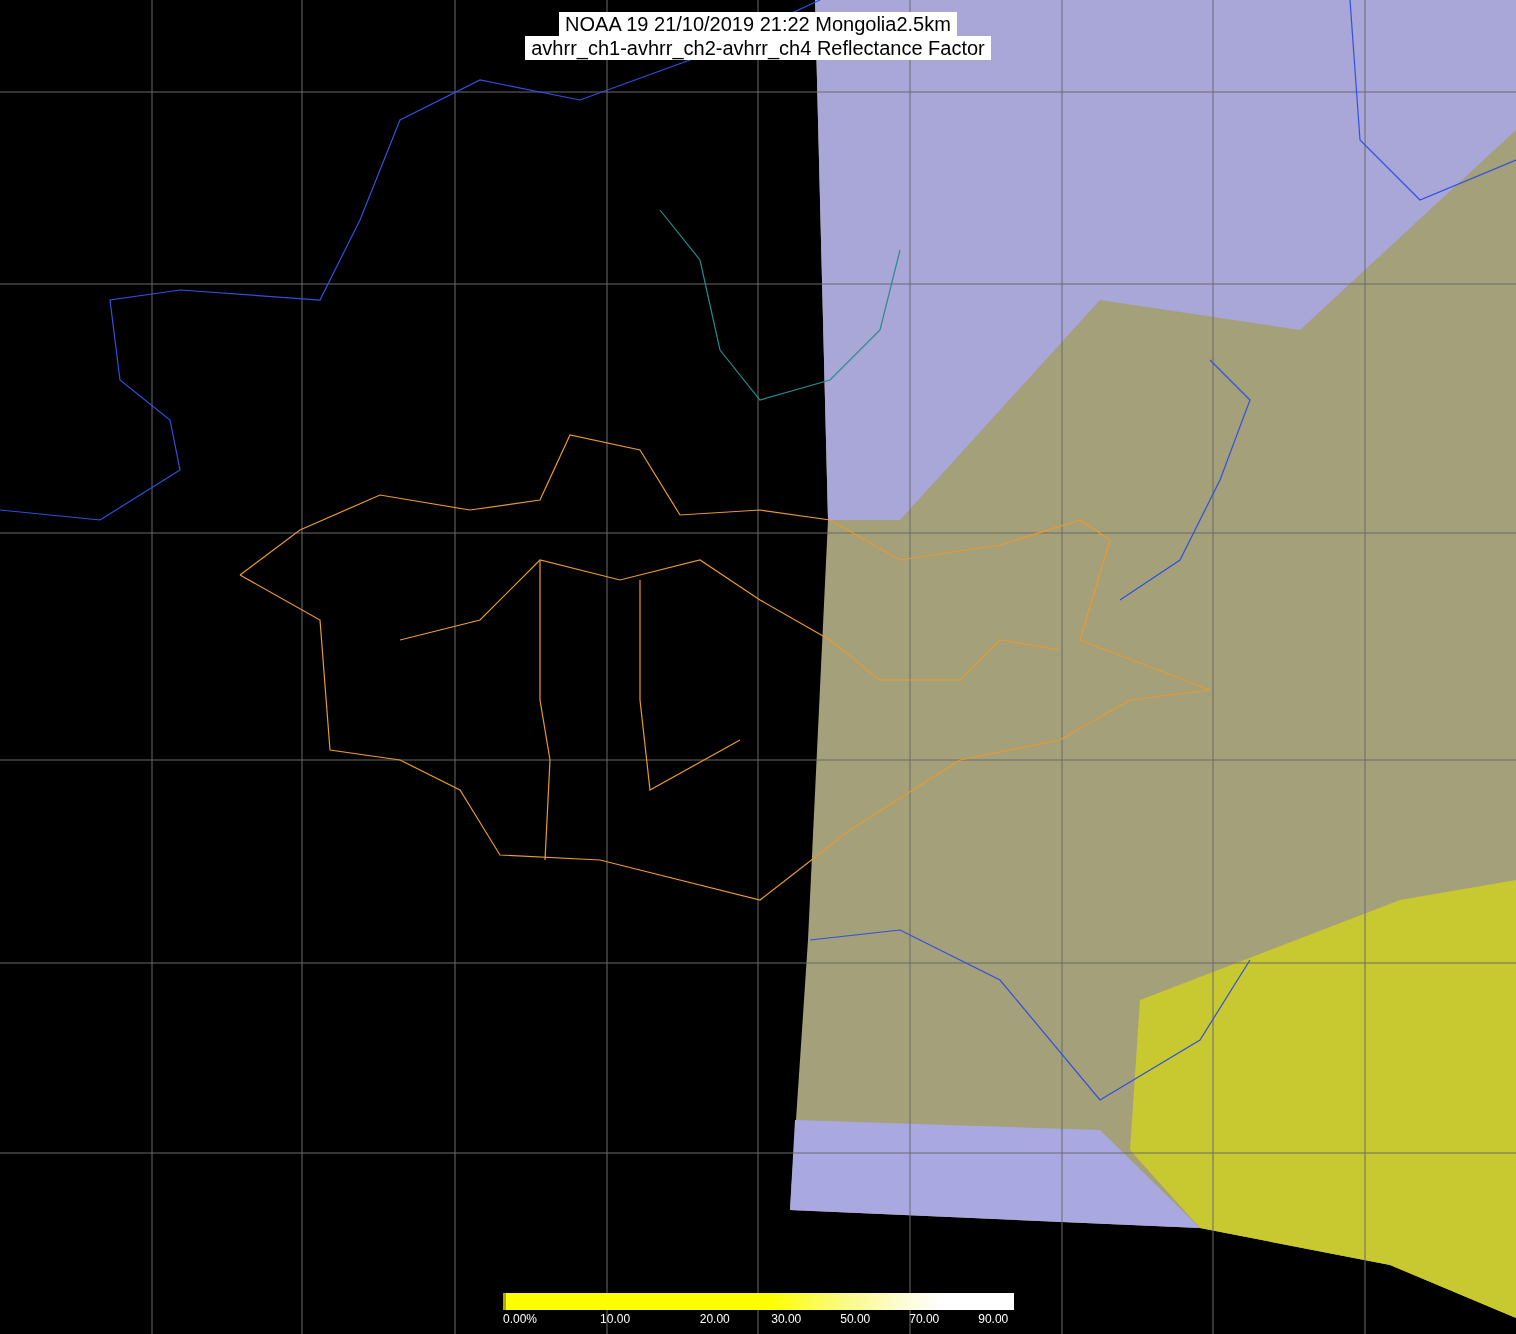 The image size is (1516, 1334). I want to click on colorbar-label: 0.00%, so click(520, 1319).